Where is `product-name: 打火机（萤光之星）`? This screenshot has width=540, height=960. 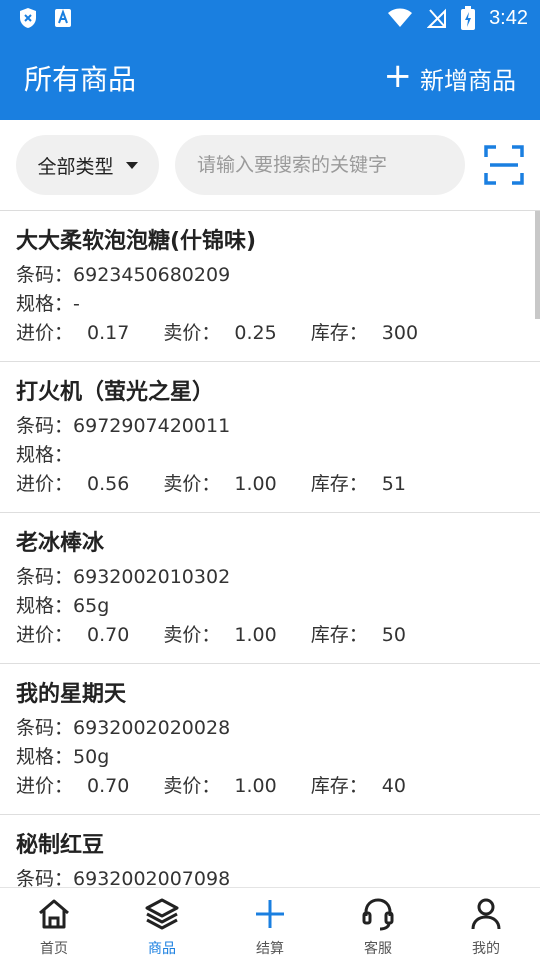 product-name: 打火机（萤光之星） is located at coordinates (115, 392).